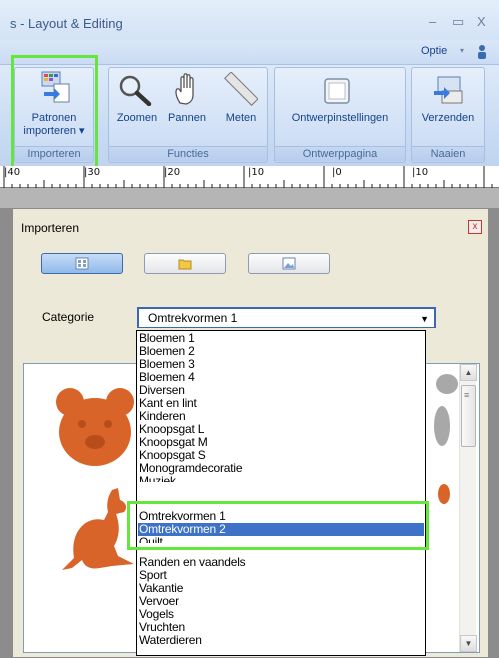 The image size is (499, 658). Describe the element at coordinates (135, 90) in the screenshot. I see `magnifier-icon` at that location.